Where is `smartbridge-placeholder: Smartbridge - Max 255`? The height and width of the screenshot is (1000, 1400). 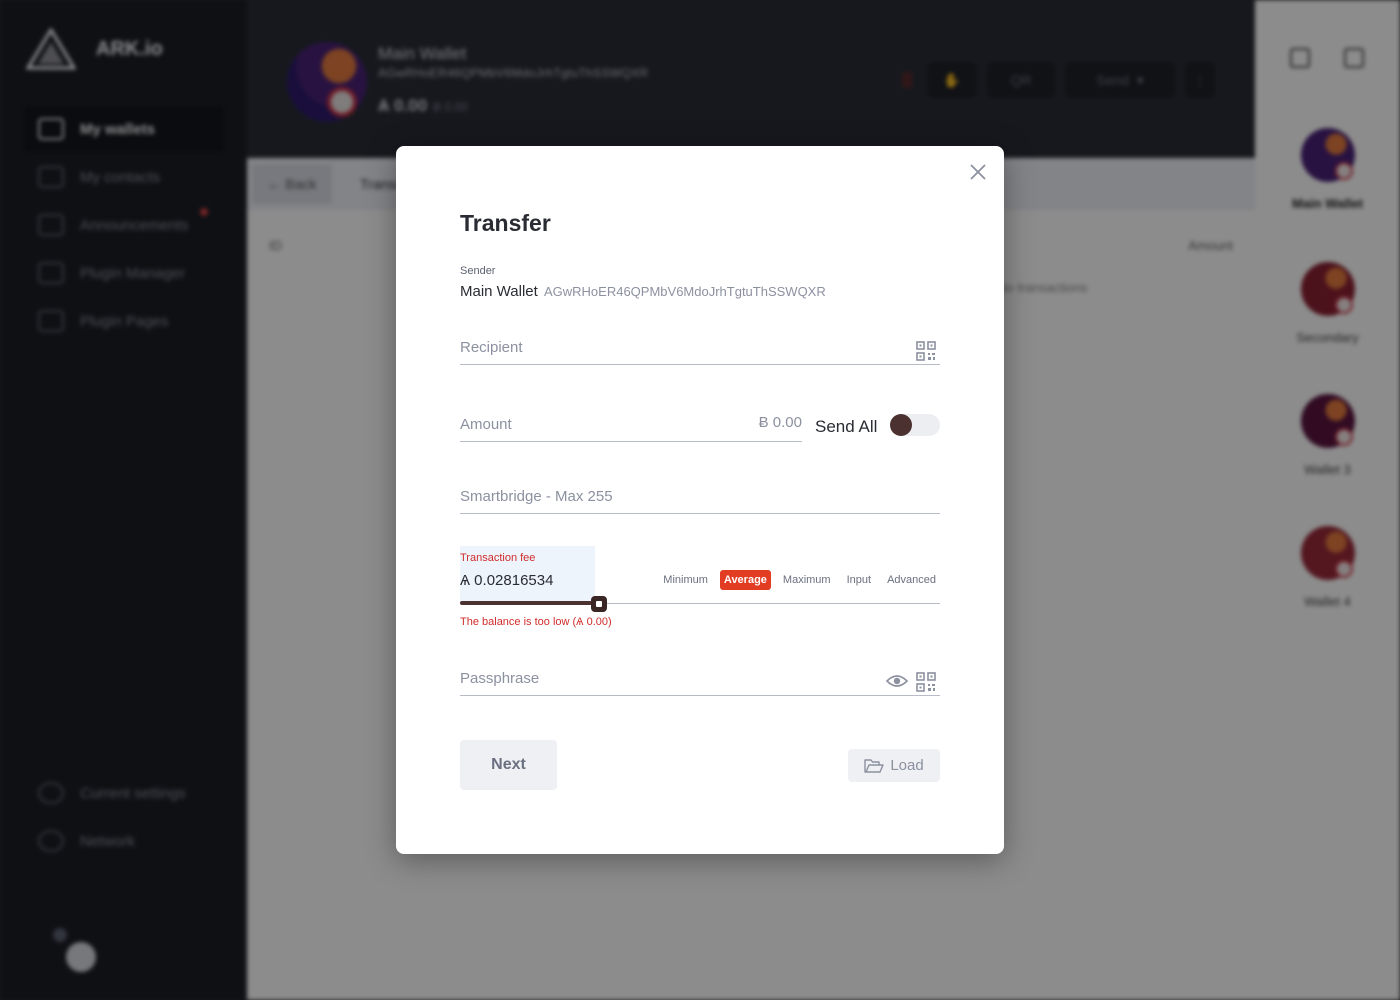
smartbridge-placeholder: Smartbridge - Max 255 is located at coordinates (536, 496).